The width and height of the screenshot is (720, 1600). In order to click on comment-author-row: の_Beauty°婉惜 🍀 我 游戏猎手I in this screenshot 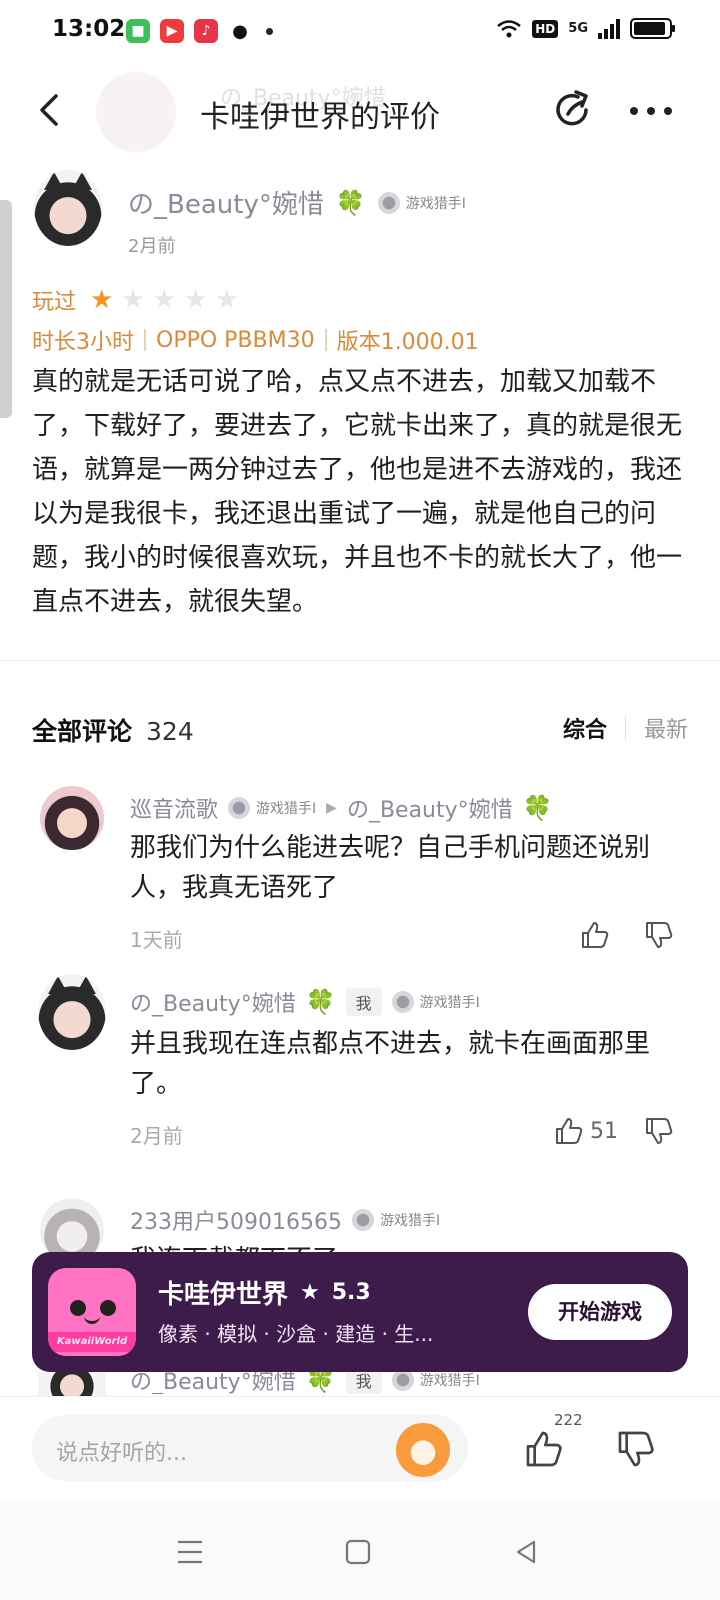, I will do `click(305, 1002)`.